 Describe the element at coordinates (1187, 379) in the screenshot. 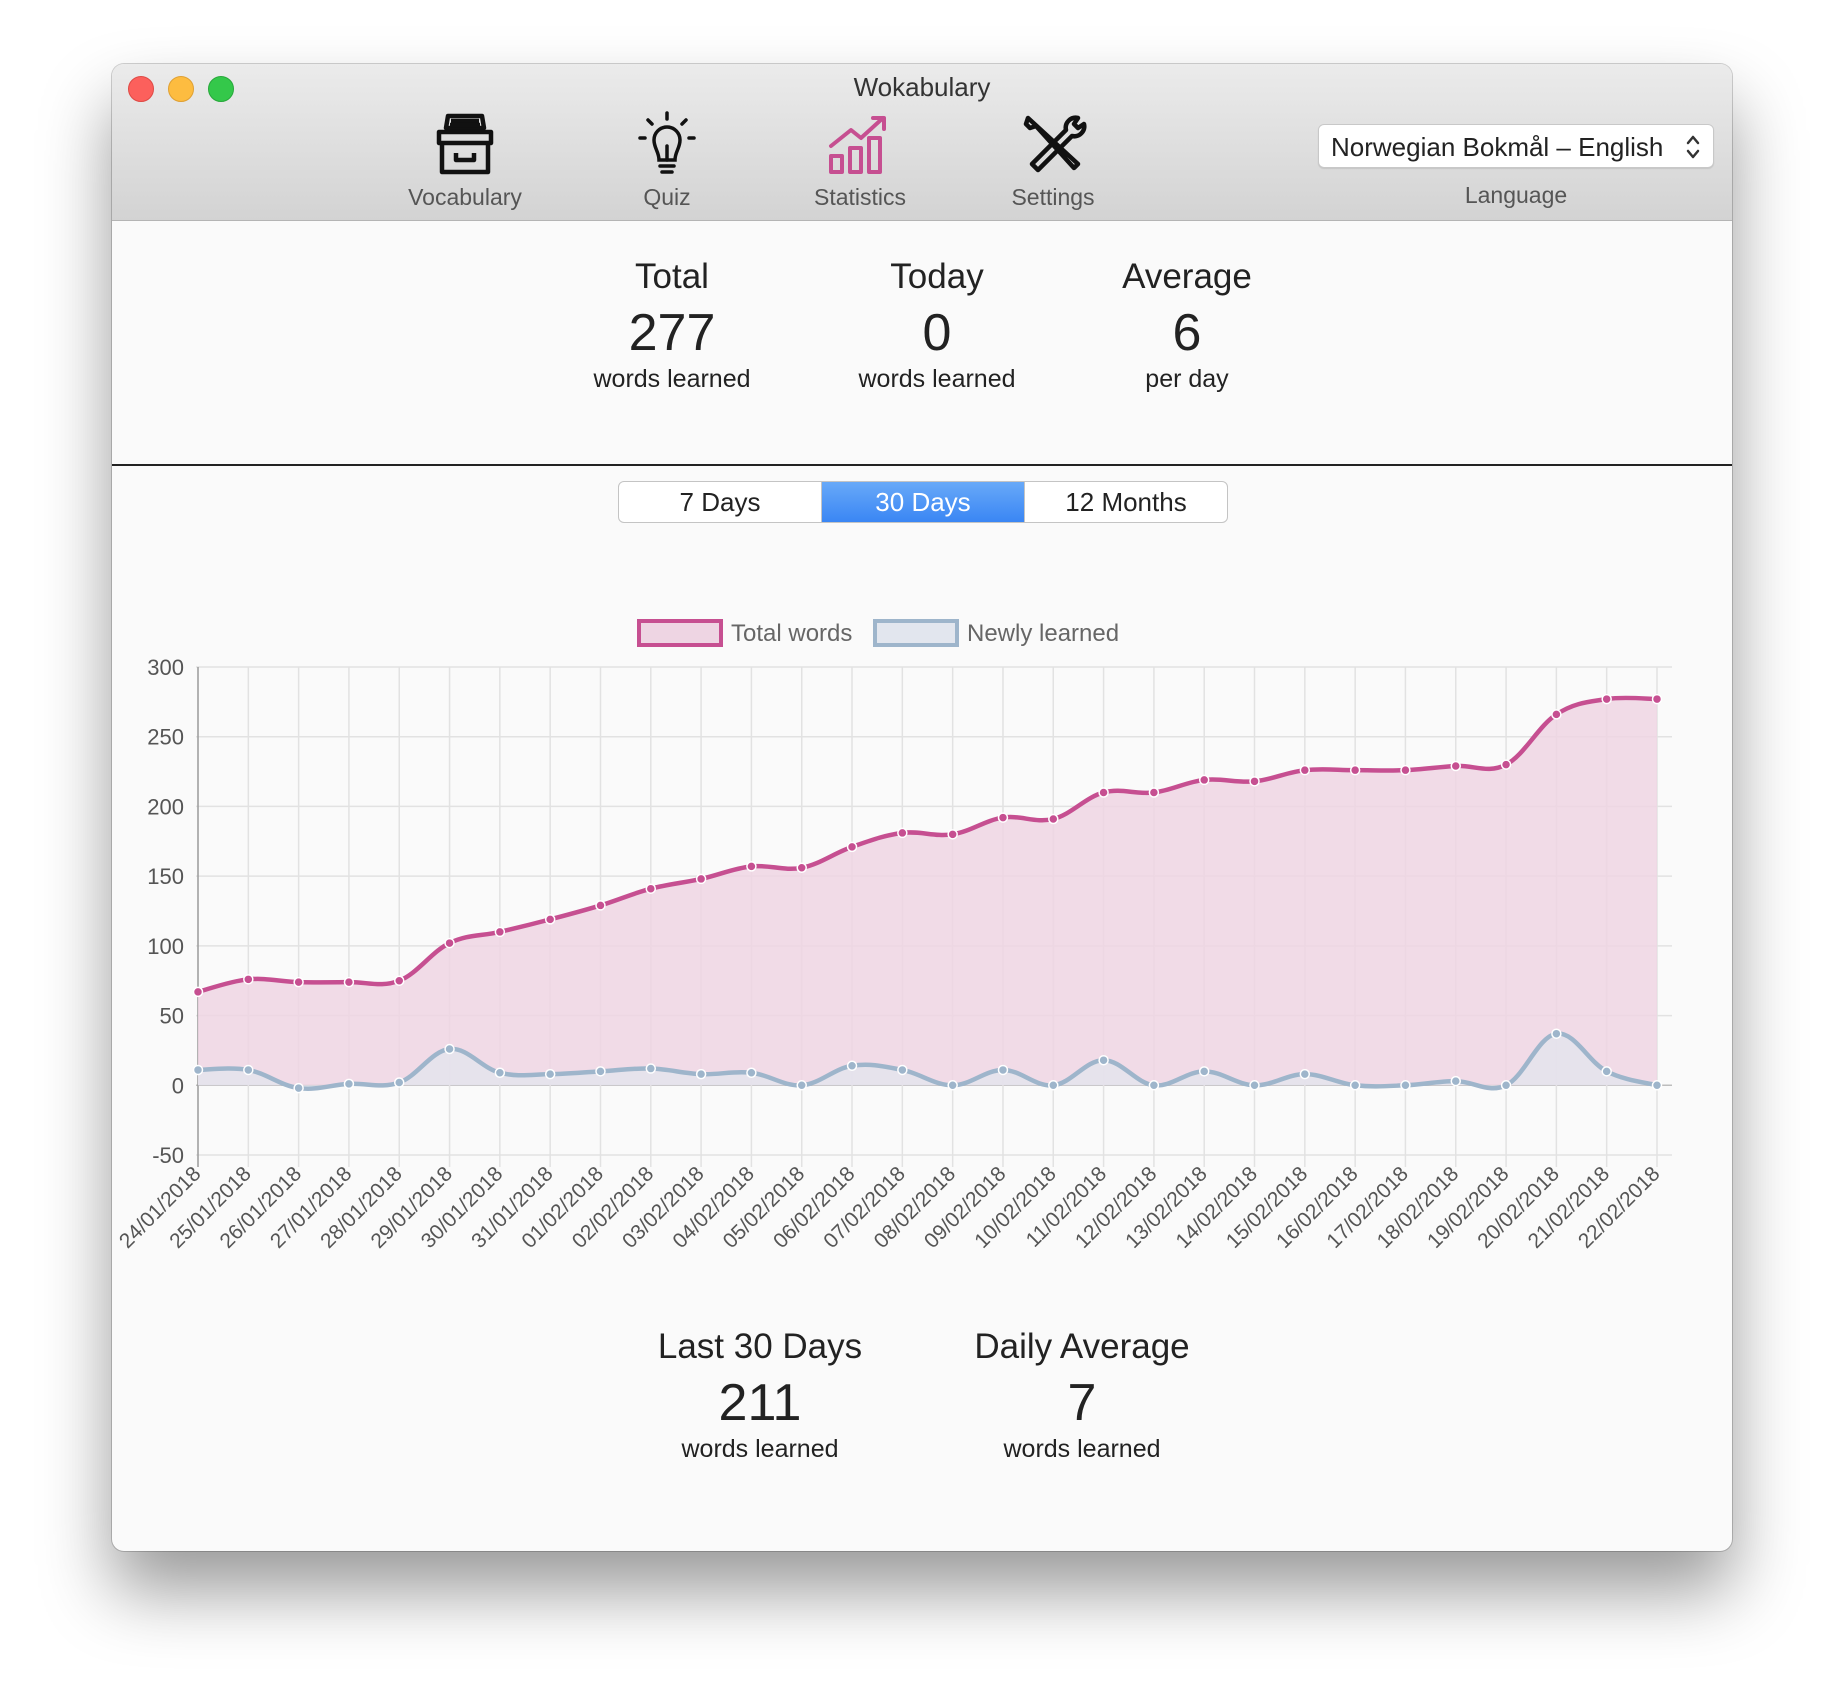

I see `stat-subtitle: per day` at that location.